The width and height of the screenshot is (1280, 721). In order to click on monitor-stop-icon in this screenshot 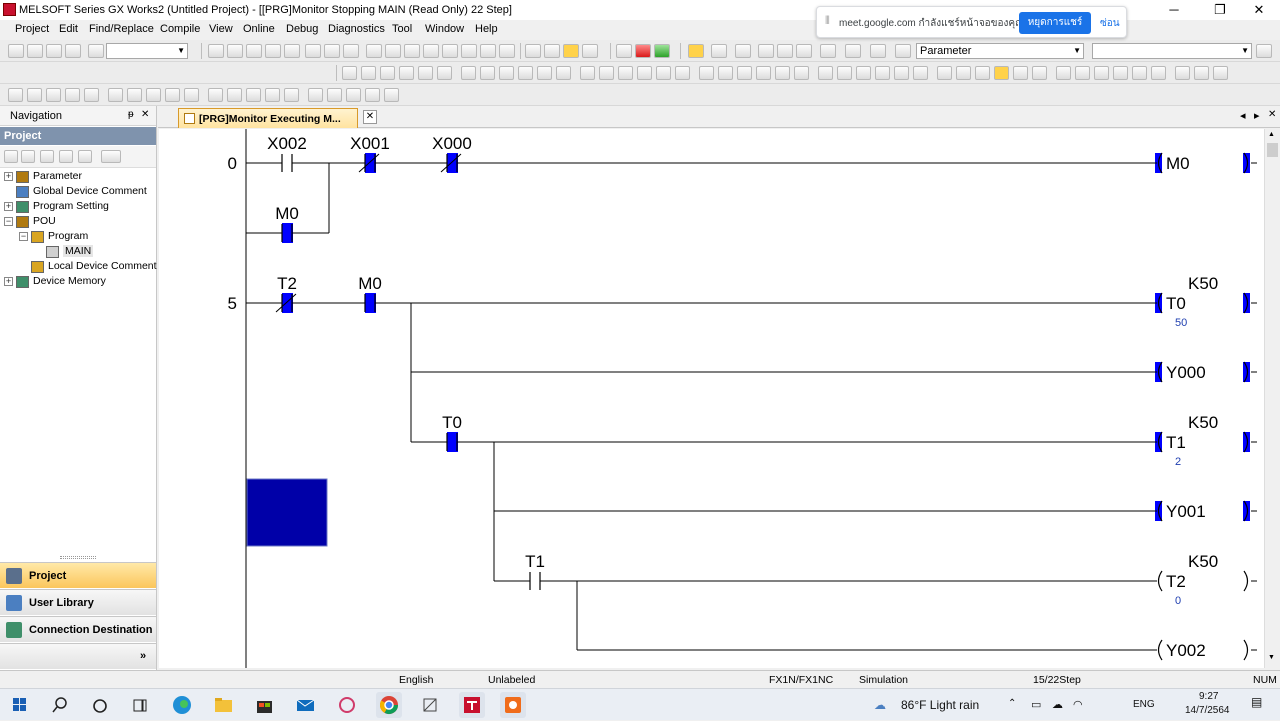, I will do `click(450, 51)`.